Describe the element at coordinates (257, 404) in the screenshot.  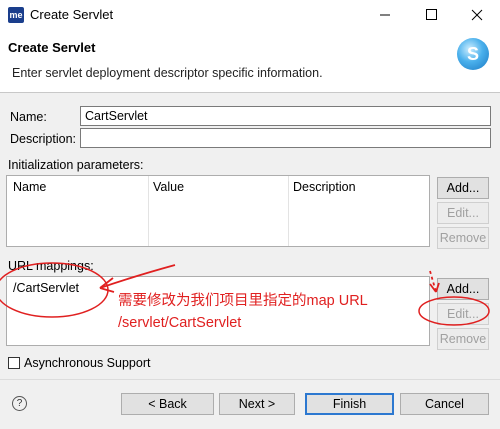
I see `next-button: Next >` at that location.